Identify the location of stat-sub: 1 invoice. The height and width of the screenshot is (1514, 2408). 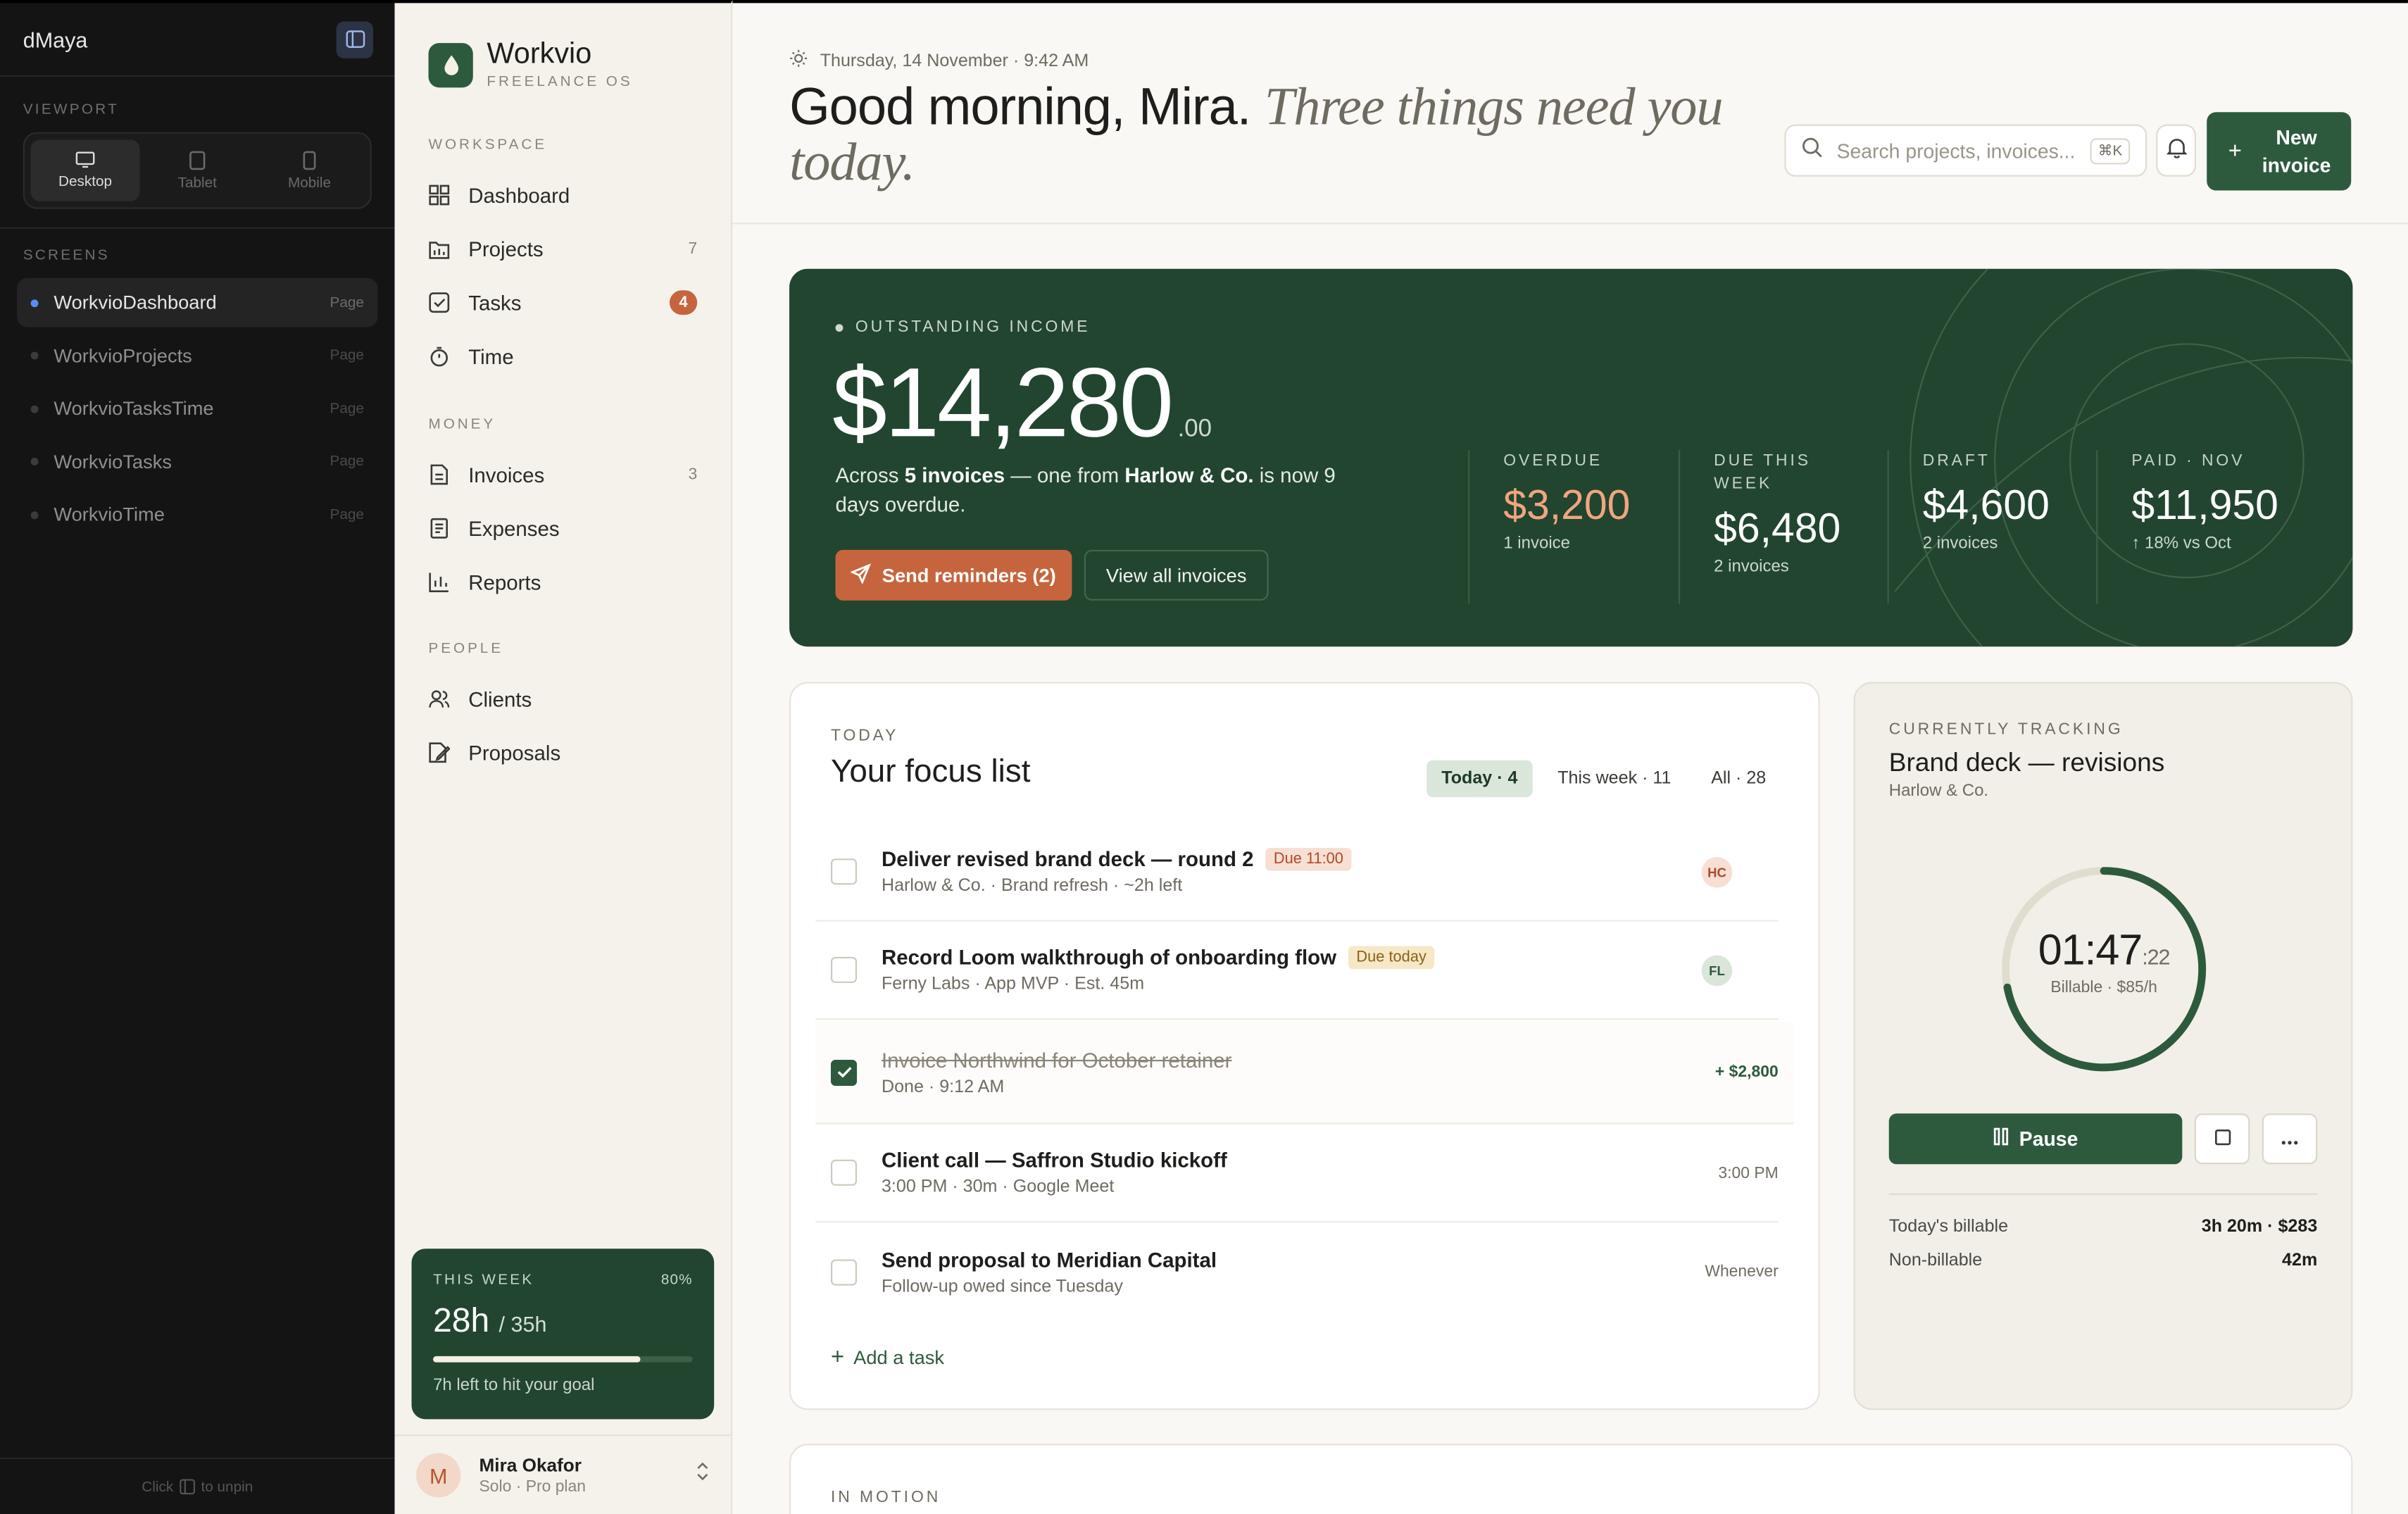
(1537, 543).